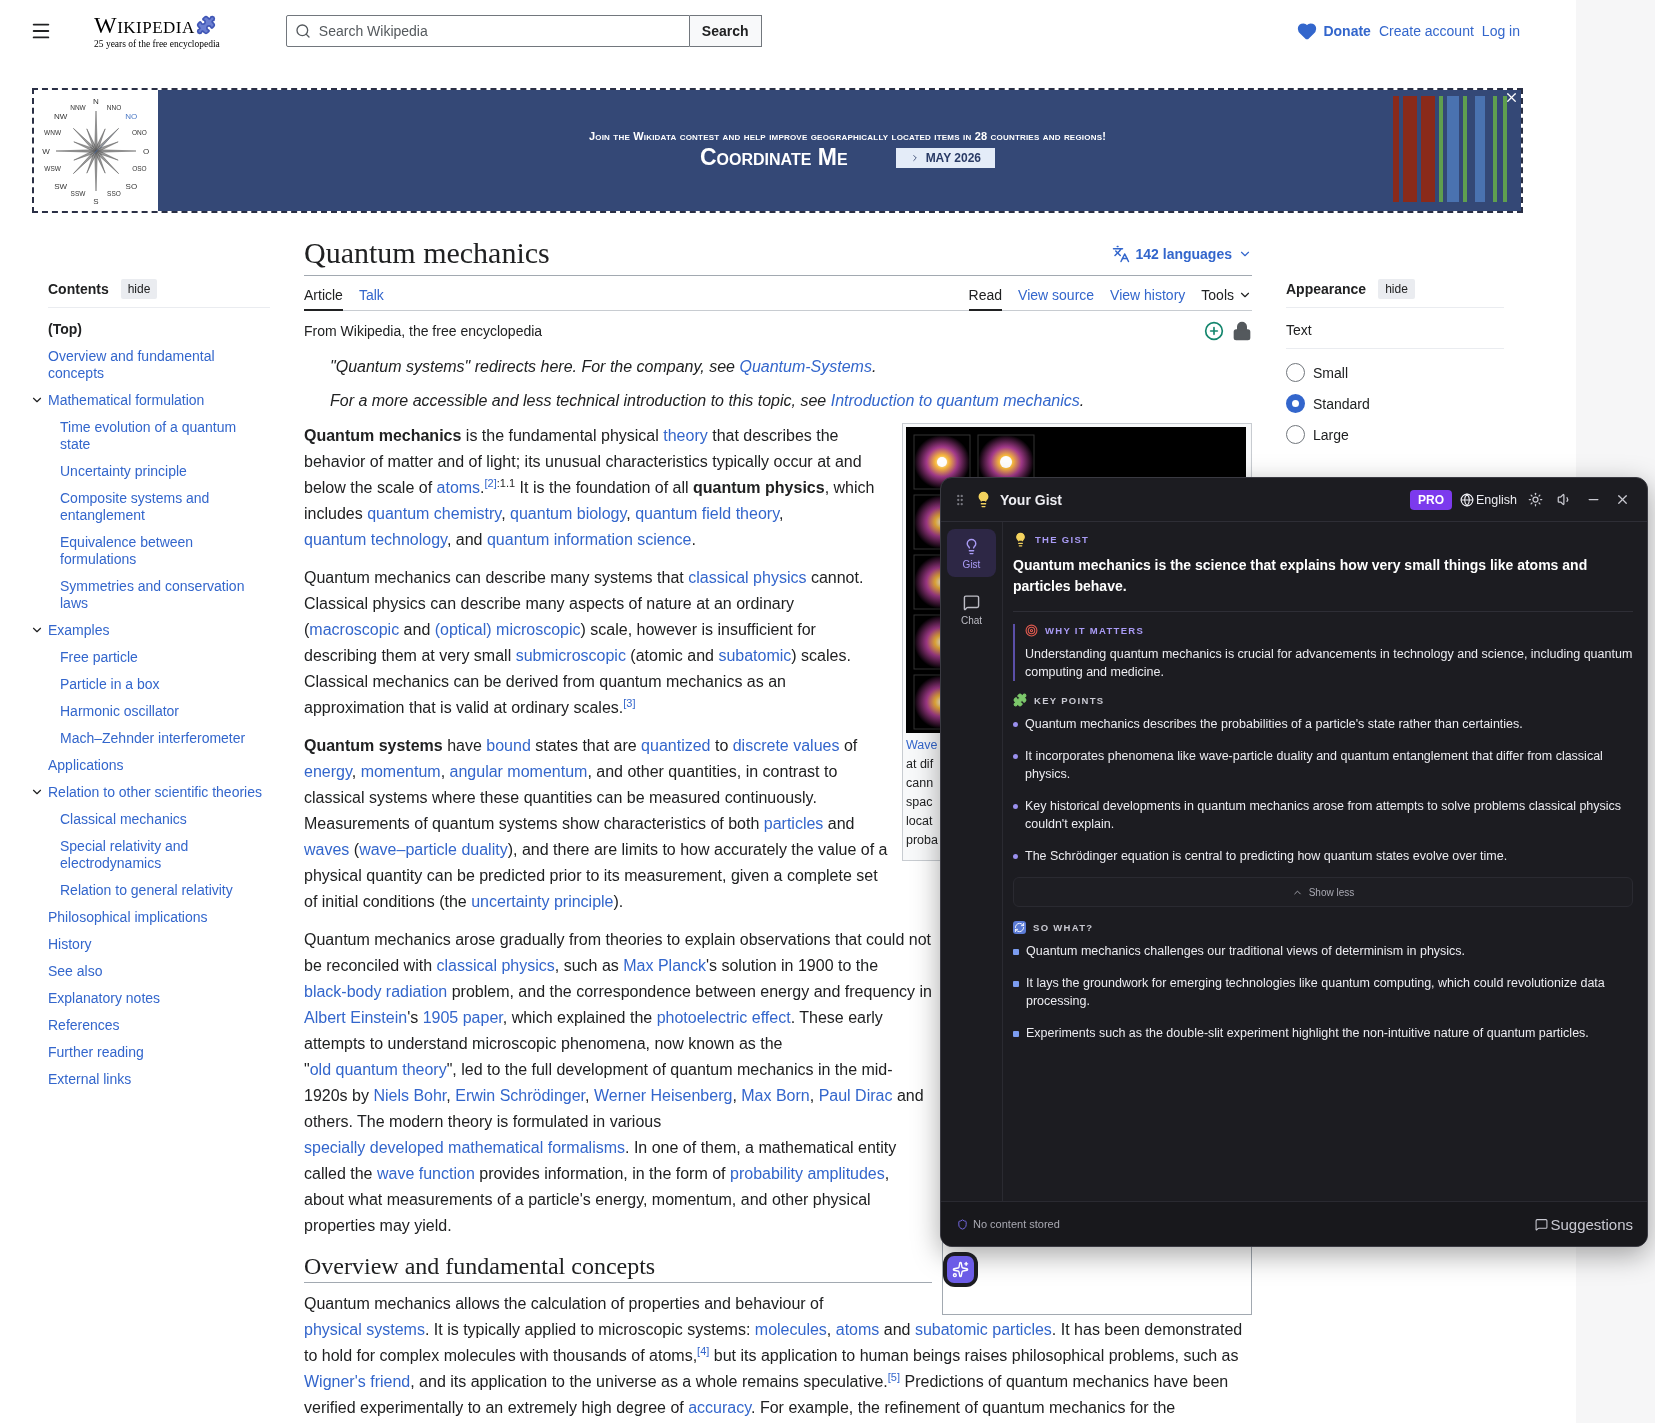 The image size is (1655, 1423). Describe the element at coordinates (807, 1173) in the screenshot. I see `article-link: probability amplitudes` at that location.